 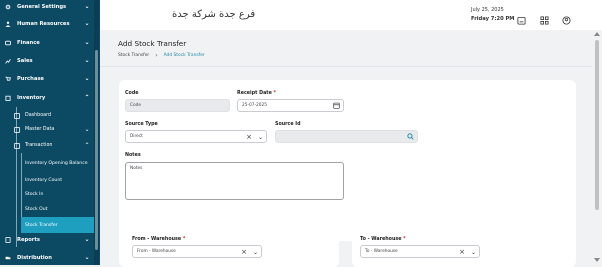 What do you see at coordinates (47, 97) in the screenshot?
I see `sidebar-item-inventory: Inventory ⌃` at bounding box center [47, 97].